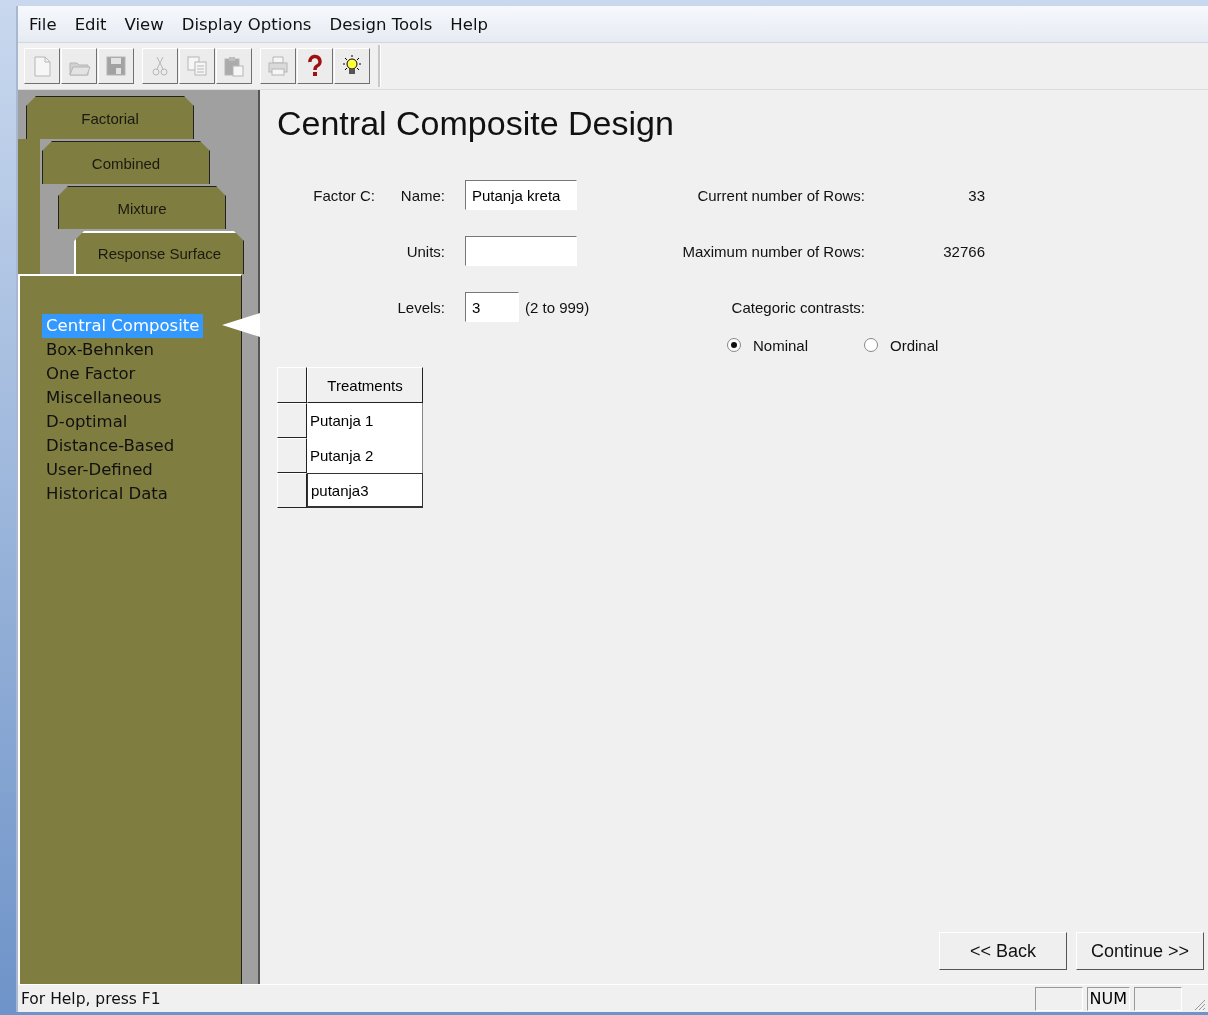 Image resolution: width=1208 pixels, height=1015 pixels. Describe the element at coordinates (92, 24) in the screenshot. I see `menu-item: Edit` at that location.